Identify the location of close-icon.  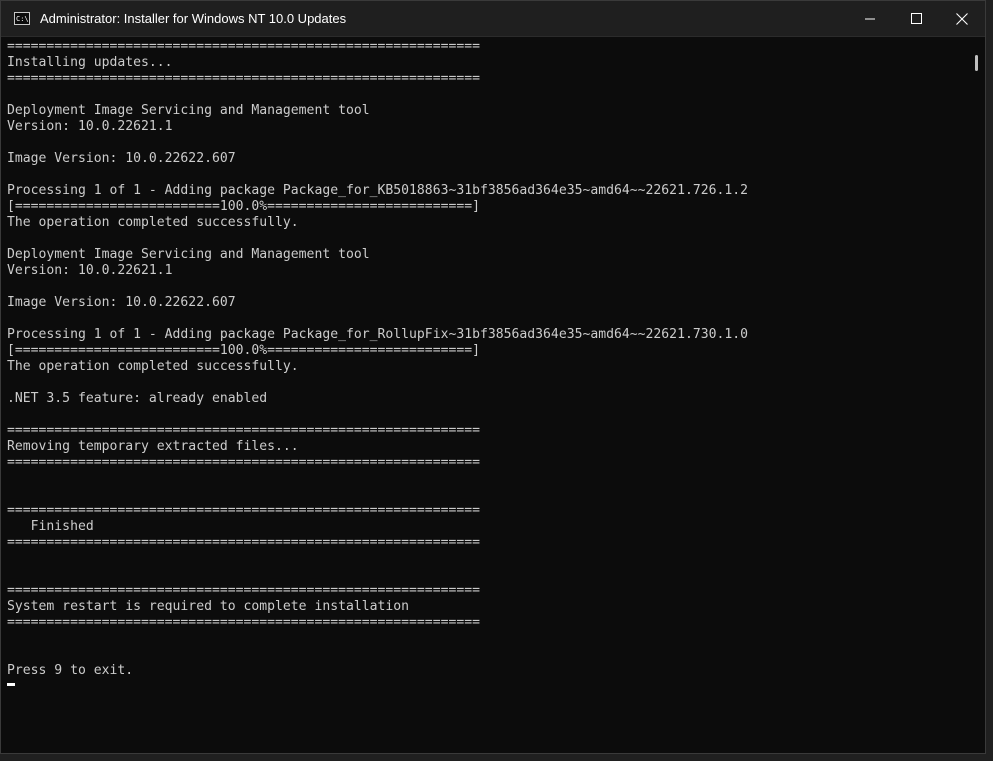
(962, 18).